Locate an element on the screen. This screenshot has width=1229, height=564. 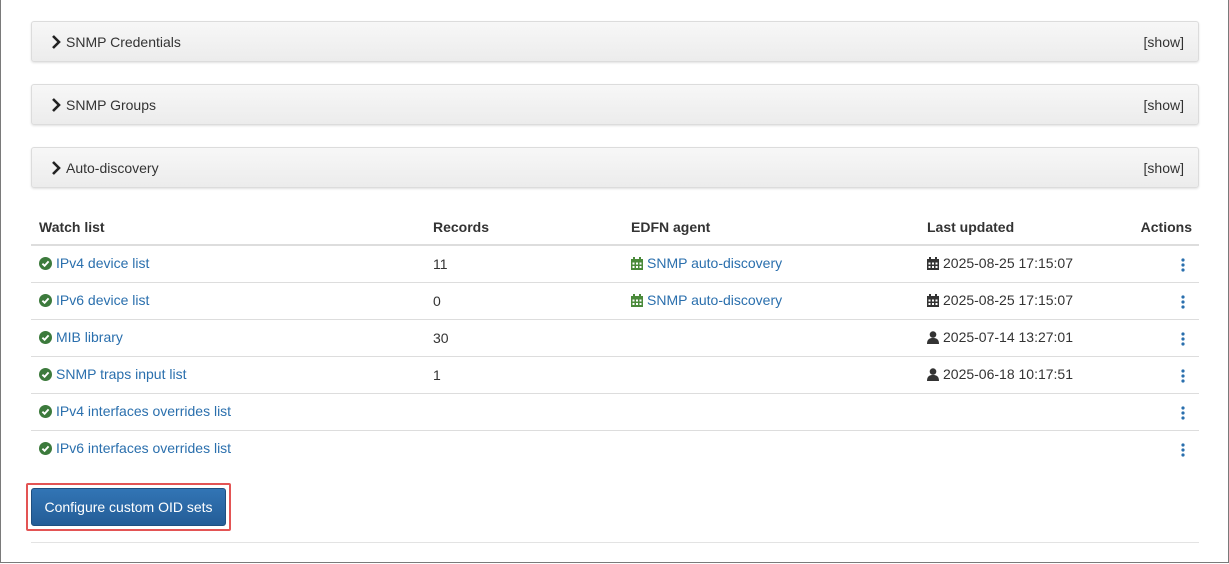
cell-watch-list: MIB library is located at coordinates (228, 338).